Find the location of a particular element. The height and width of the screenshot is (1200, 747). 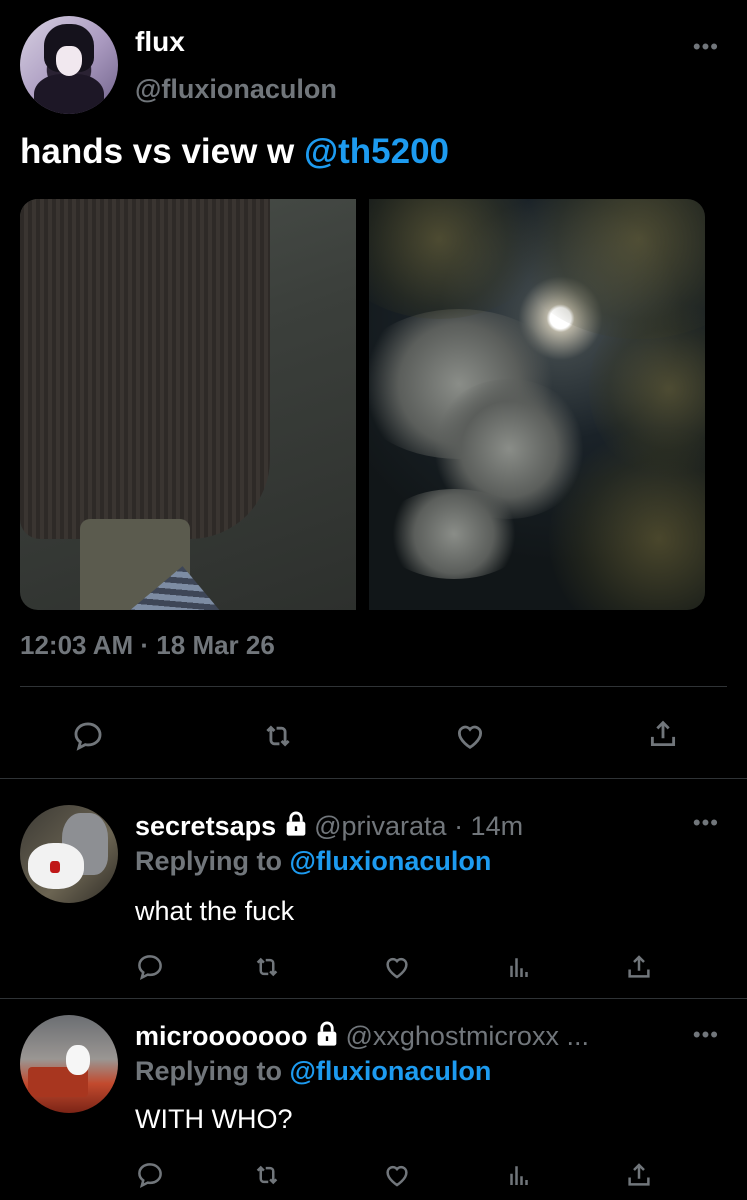

author-avatar is located at coordinates (69, 65).